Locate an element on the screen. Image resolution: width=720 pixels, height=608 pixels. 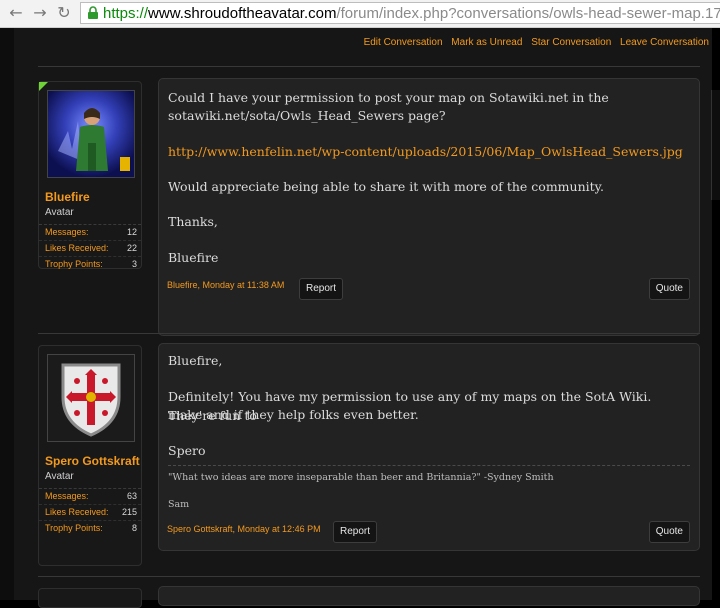
stat-trophy-points: Trophy Points: 8 is located at coordinates (91, 528).